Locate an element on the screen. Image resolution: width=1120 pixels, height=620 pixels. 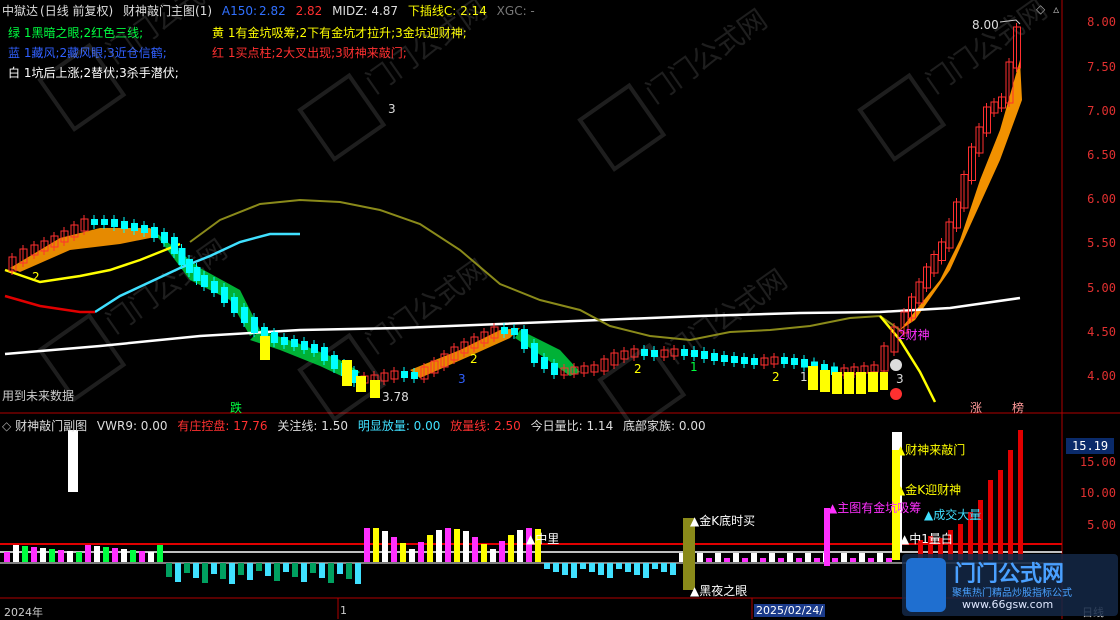
brand-site: www.66gsw.com is located at coordinates (1008, 604).